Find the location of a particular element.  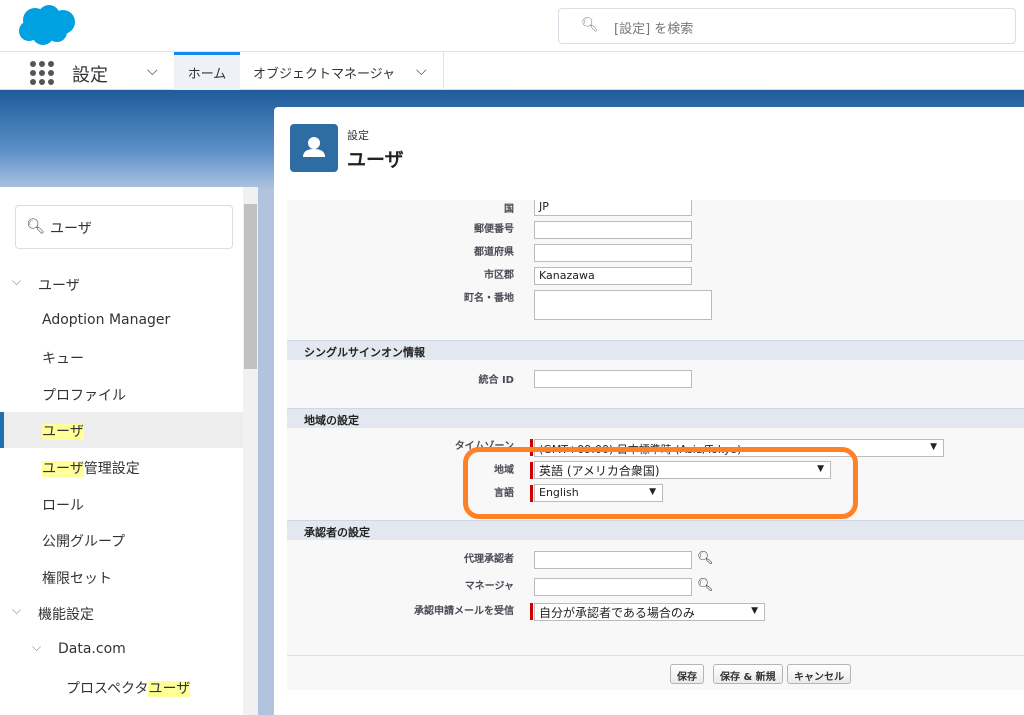

sidebar-item-label: プロスペクタ is located at coordinates (107, 688).